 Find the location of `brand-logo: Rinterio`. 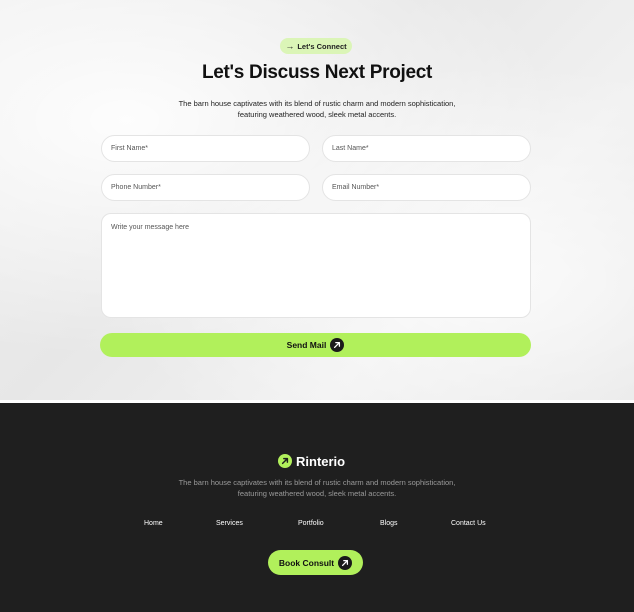

brand-logo: Rinterio is located at coordinates (311, 461).